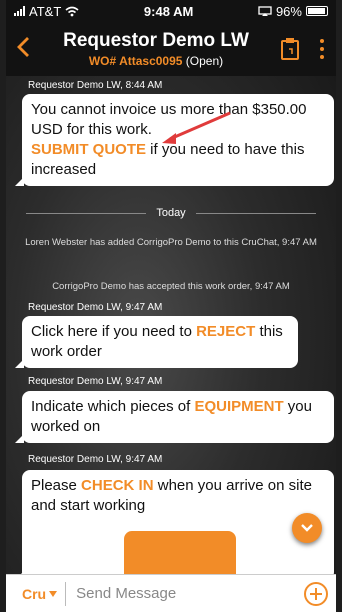 This screenshot has width=342, height=612. Describe the element at coordinates (19, 11) in the screenshot. I see `signal-icon` at that location.